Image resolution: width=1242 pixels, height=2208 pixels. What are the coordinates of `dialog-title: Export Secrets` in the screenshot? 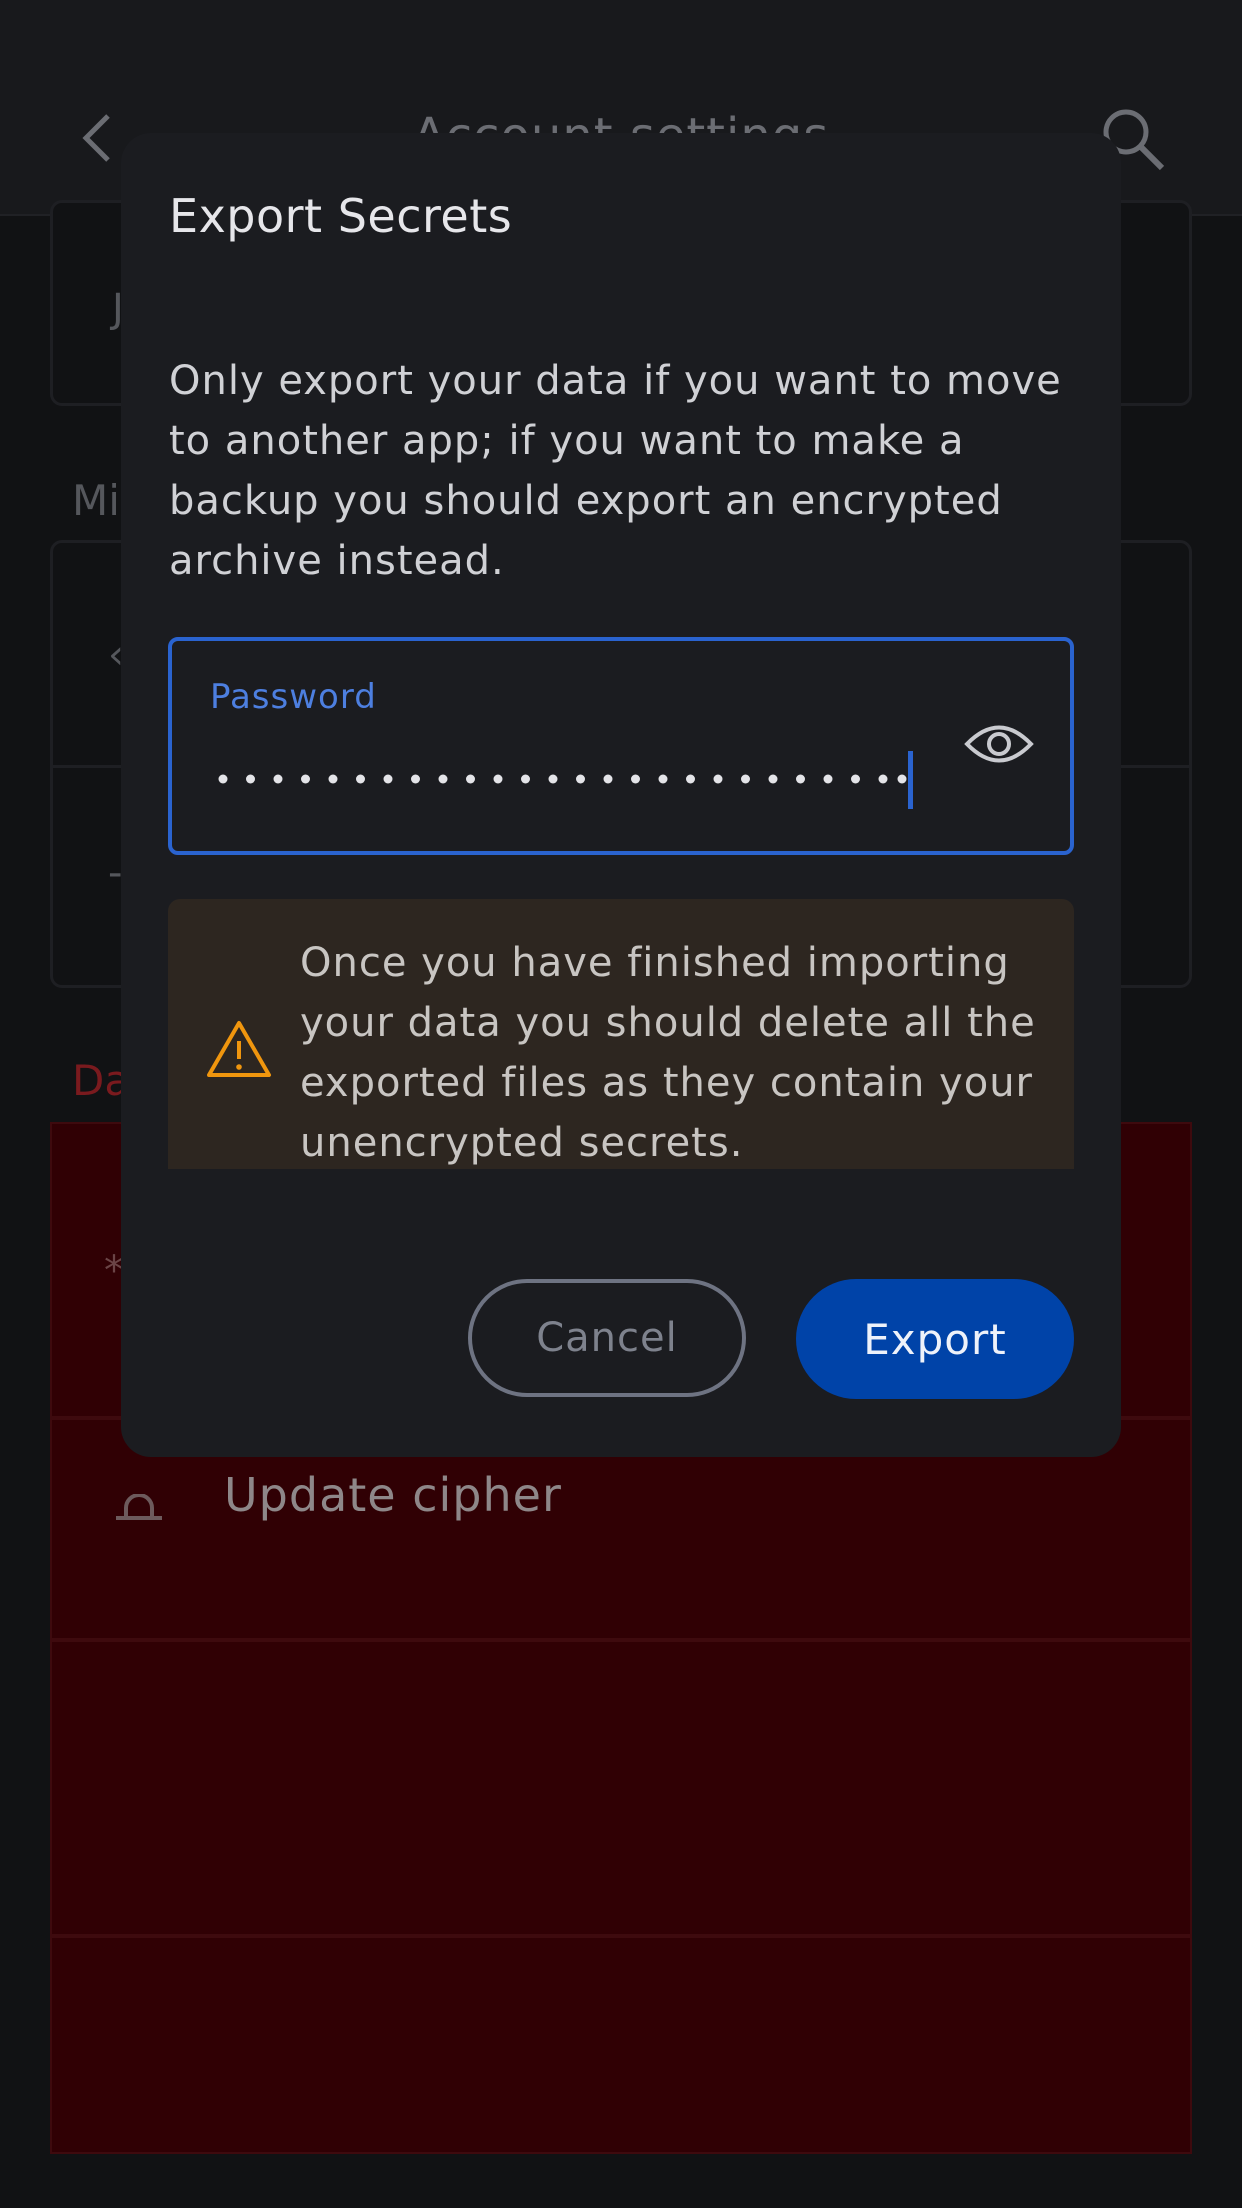 It's located at (341, 216).